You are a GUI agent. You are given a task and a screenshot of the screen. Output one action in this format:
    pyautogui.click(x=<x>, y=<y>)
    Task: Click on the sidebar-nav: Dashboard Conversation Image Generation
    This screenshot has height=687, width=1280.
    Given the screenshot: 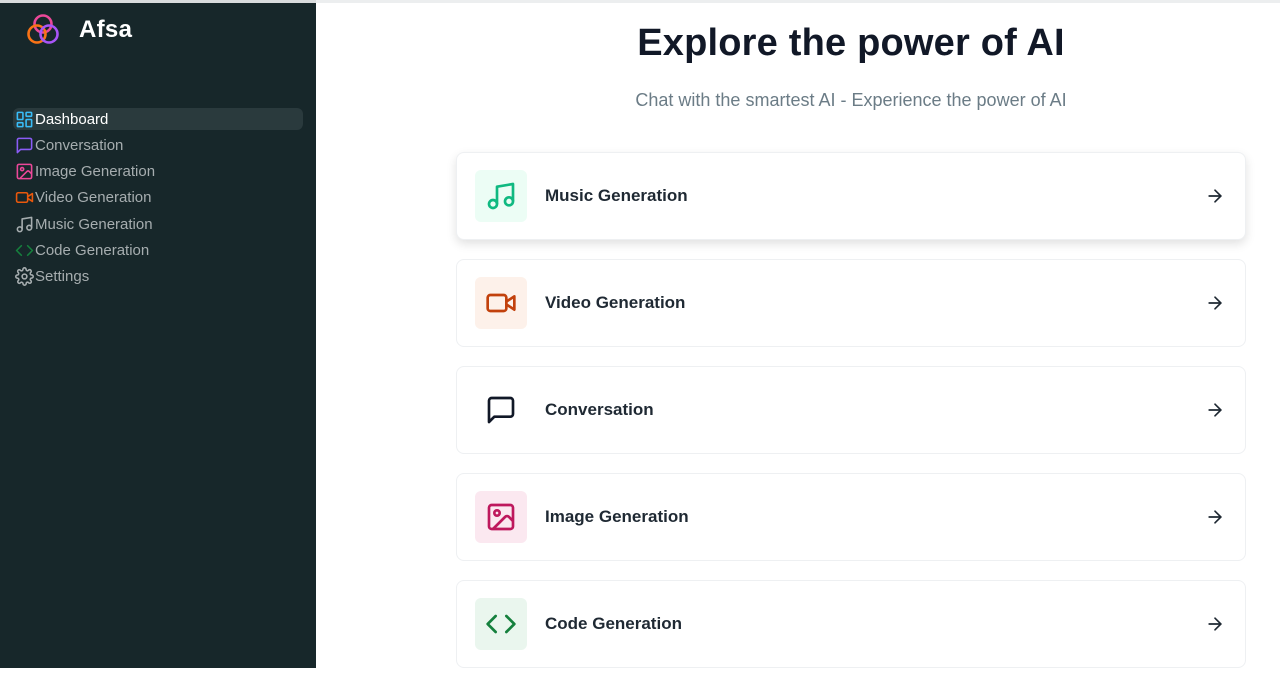 What is the action you would take?
    pyautogui.click(x=158, y=200)
    